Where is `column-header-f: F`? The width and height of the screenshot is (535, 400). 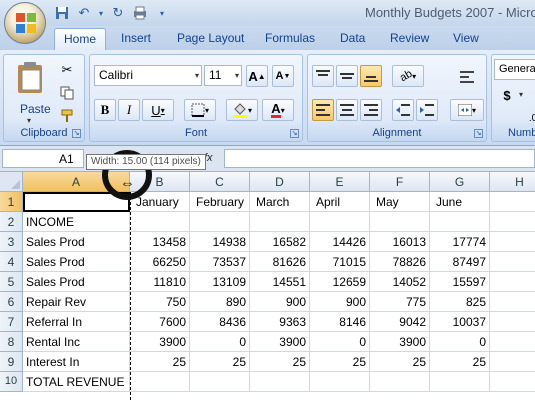
column-header-f: F is located at coordinates (400, 182).